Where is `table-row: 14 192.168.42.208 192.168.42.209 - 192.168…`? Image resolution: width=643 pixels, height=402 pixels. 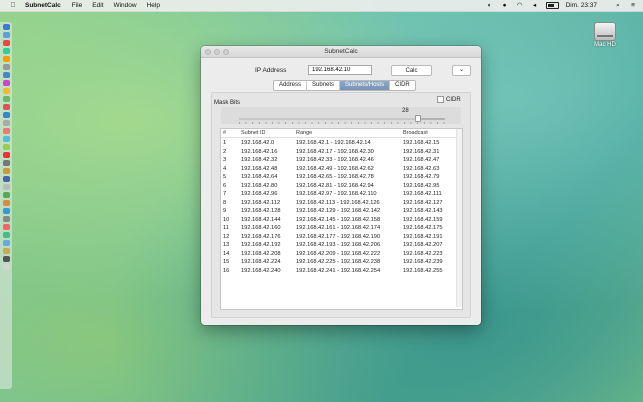 table-row: 14 192.168.42.208 192.168.42.209 - 192.168… is located at coordinates (341, 254).